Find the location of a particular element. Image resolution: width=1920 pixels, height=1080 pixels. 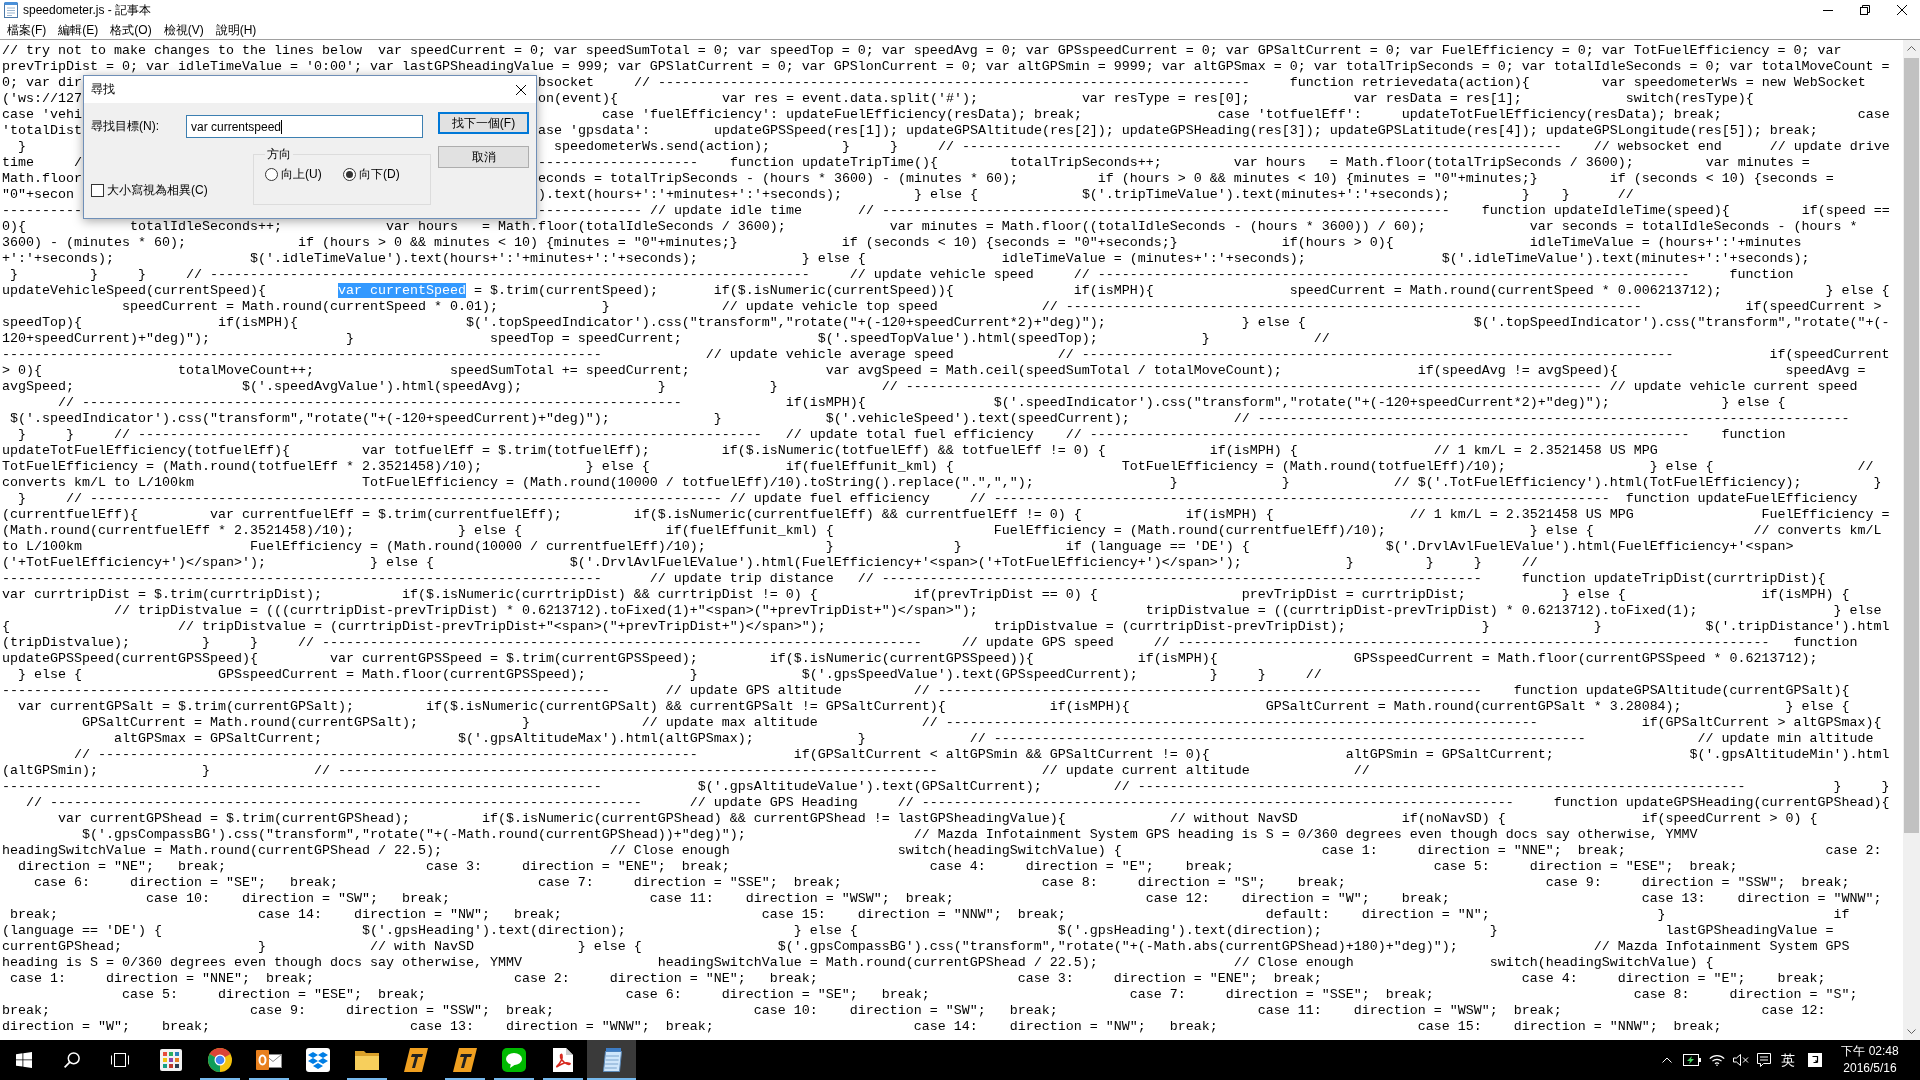

window-title: speedometer.js - 記事本 is located at coordinates (87, 10).